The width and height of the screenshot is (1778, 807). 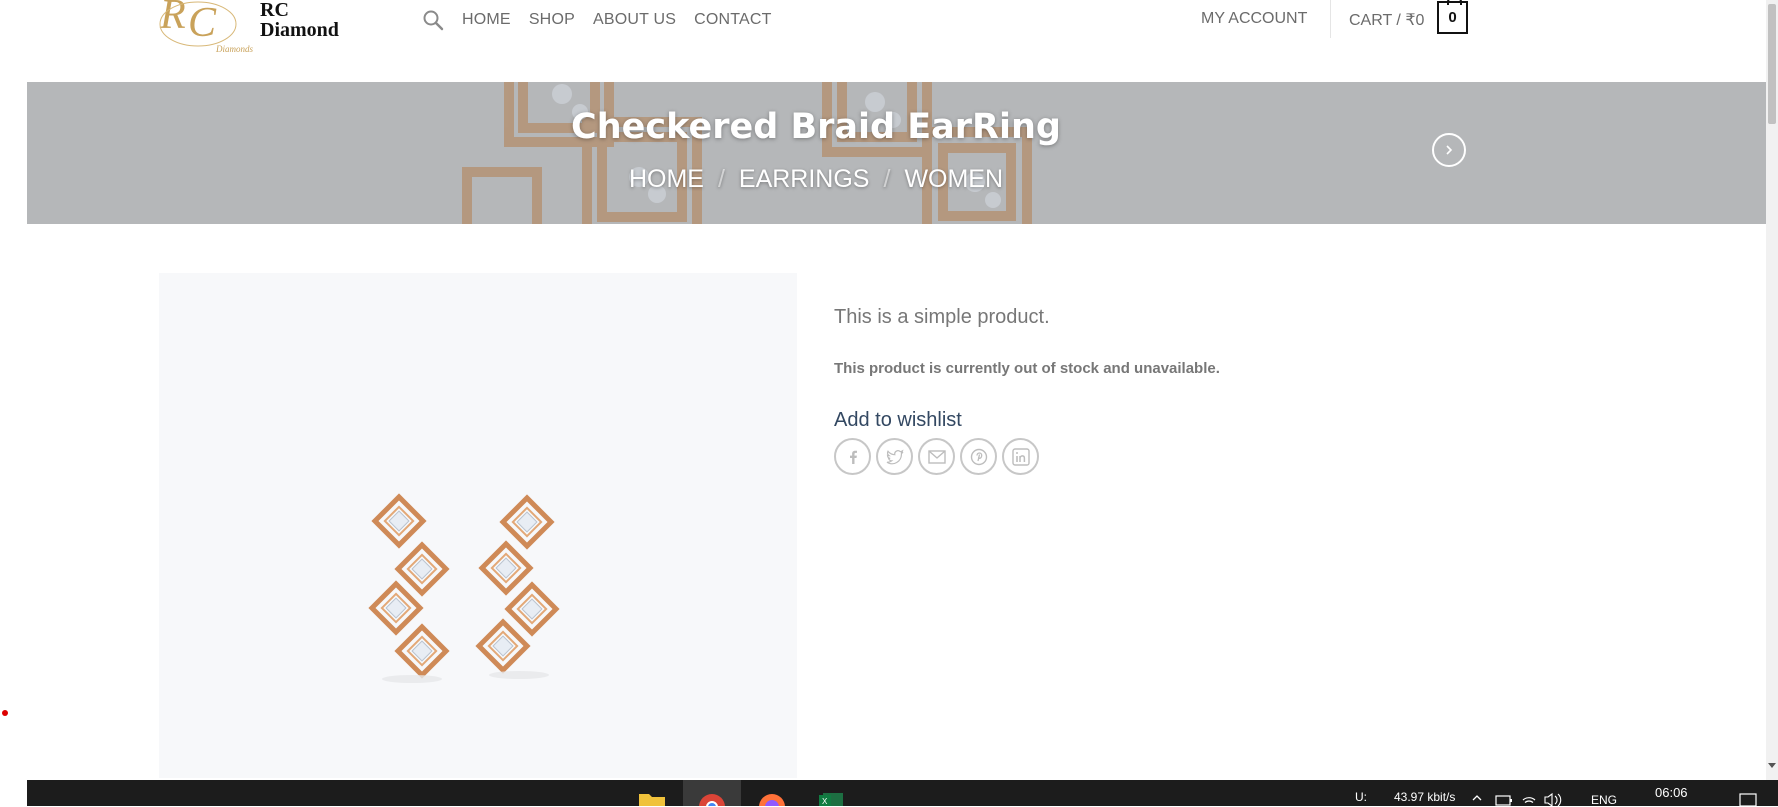 What do you see at coordinates (1553, 799) in the screenshot?
I see `volume-icon` at bounding box center [1553, 799].